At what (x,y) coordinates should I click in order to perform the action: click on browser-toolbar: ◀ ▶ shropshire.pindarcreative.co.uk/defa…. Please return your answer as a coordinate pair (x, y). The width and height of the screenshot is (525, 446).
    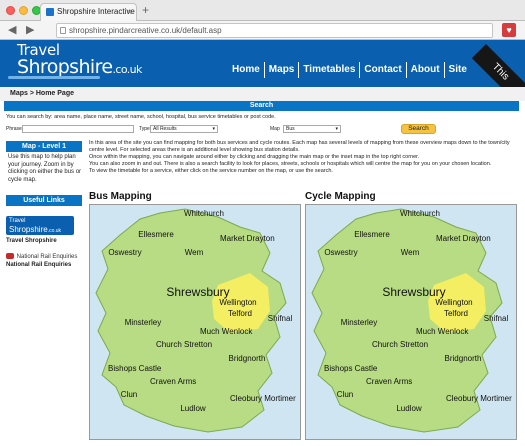
    Looking at the image, I should click on (262, 30).